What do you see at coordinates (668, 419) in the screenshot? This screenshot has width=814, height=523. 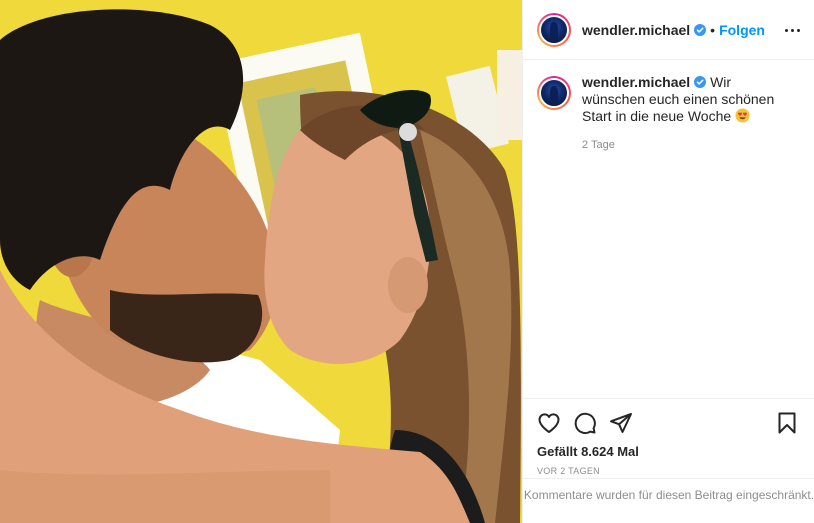 I see `action-icons` at bounding box center [668, 419].